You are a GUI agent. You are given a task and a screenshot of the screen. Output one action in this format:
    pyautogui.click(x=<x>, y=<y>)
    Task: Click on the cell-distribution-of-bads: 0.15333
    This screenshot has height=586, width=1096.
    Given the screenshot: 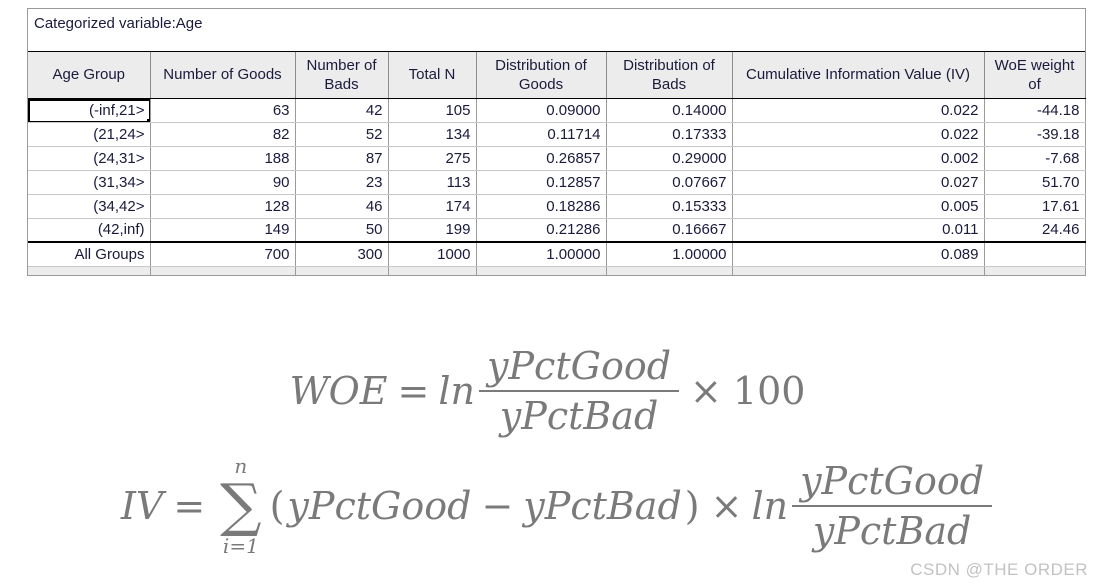 What is the action you would take?
    pyautogui.click(x=669, y=206)
    